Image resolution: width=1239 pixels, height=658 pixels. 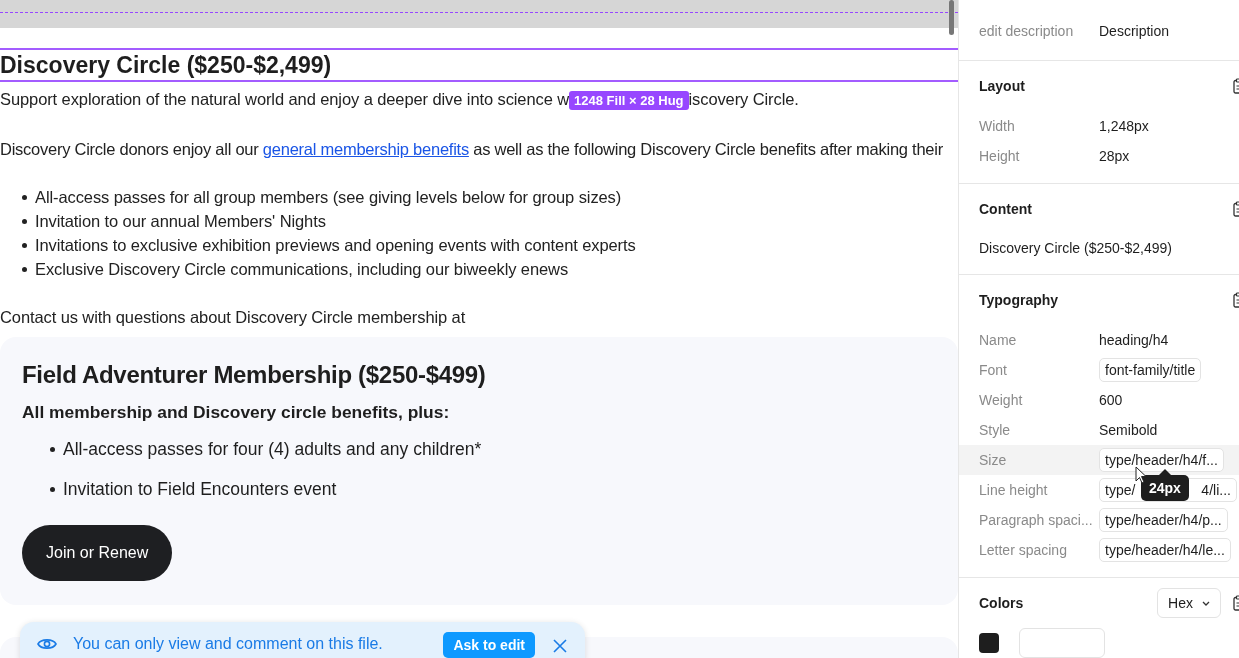 I want to click on property-label: Width, so click(x=997, y=126).